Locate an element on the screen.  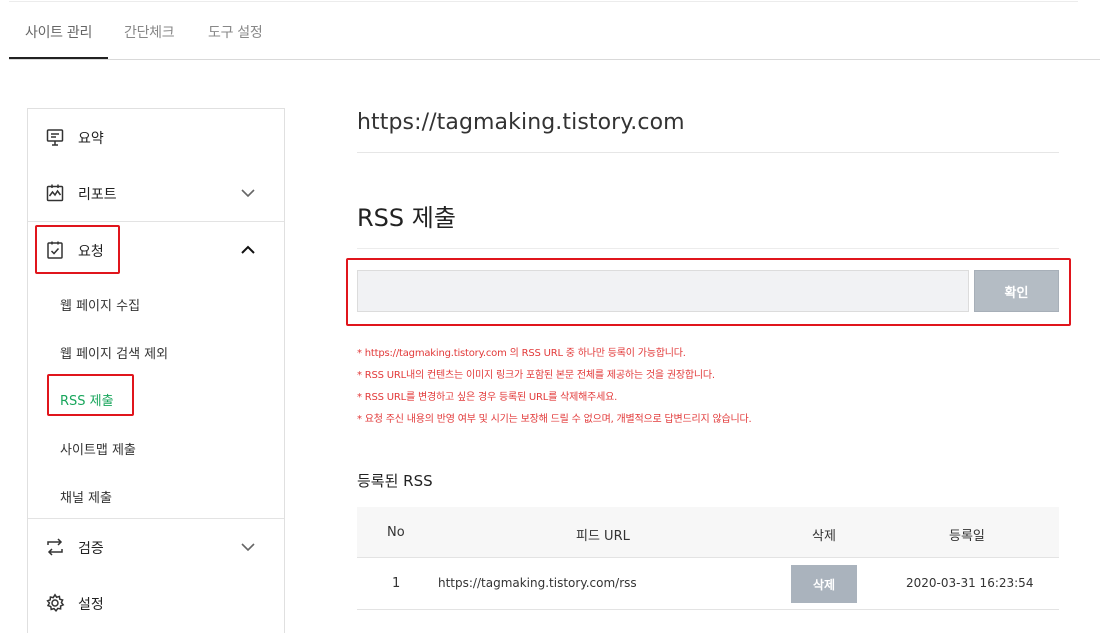
tab-quick-check: 간단체크 is located at coordinates (149, 32).